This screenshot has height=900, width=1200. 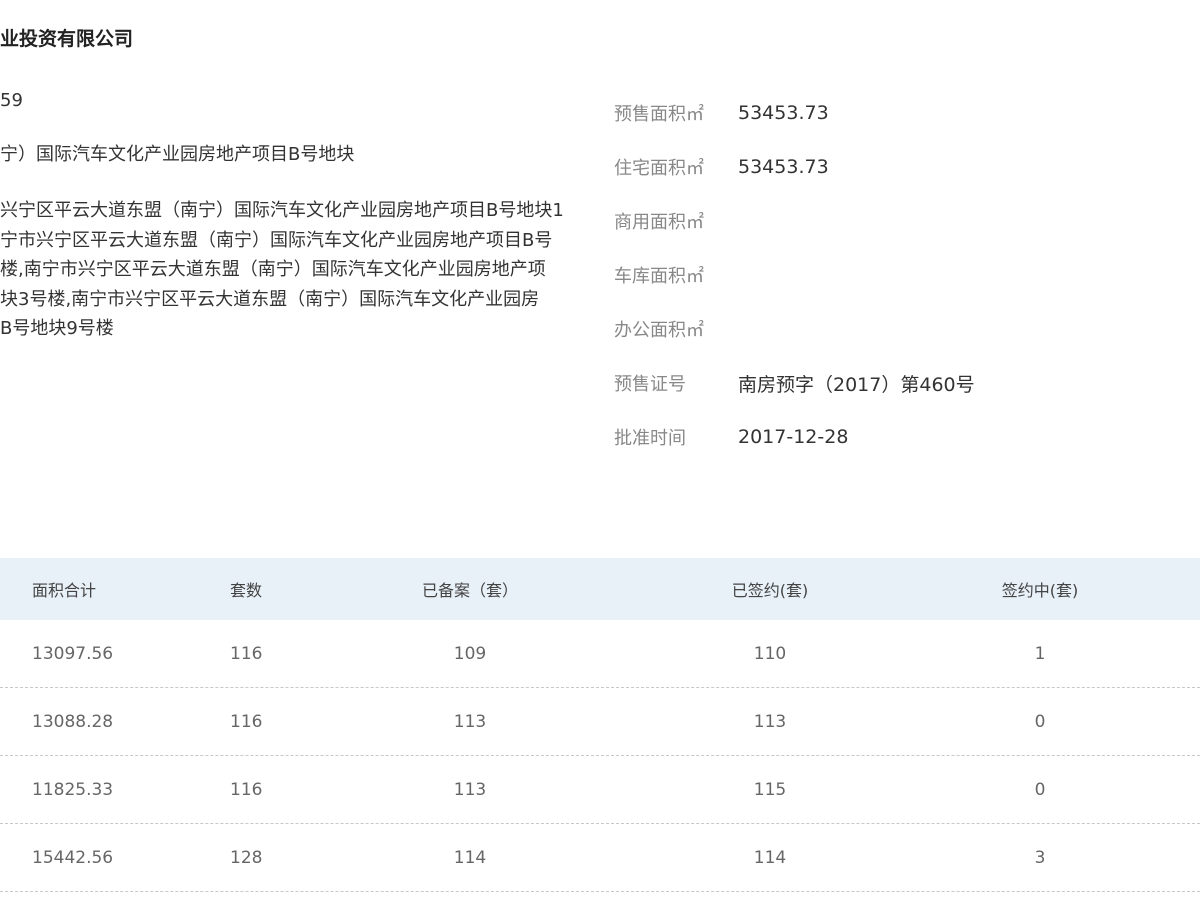 What do you see at coordinates (470, 857) in the screenshot?
I see `cell-filed: 114` at bounding box center [470, 857].